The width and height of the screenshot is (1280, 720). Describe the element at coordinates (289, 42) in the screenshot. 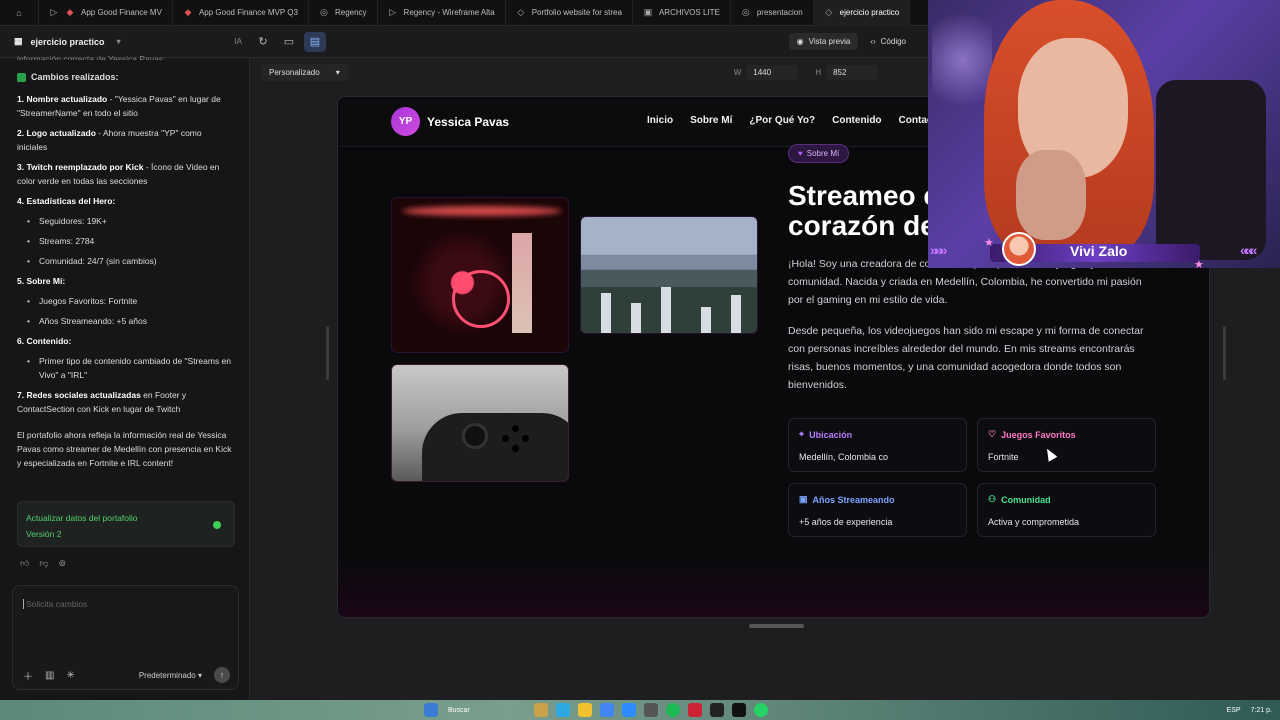

I see `desktop-view-button: ▭` at that location.